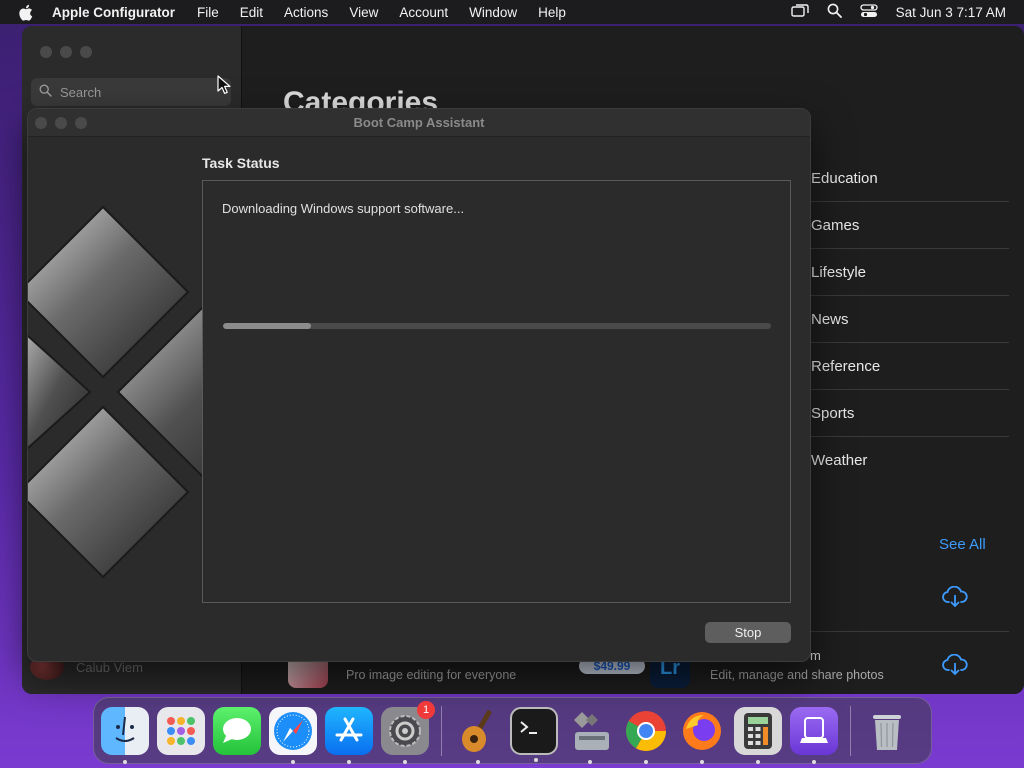  I want to click on category-news: News, so click(909, 319).